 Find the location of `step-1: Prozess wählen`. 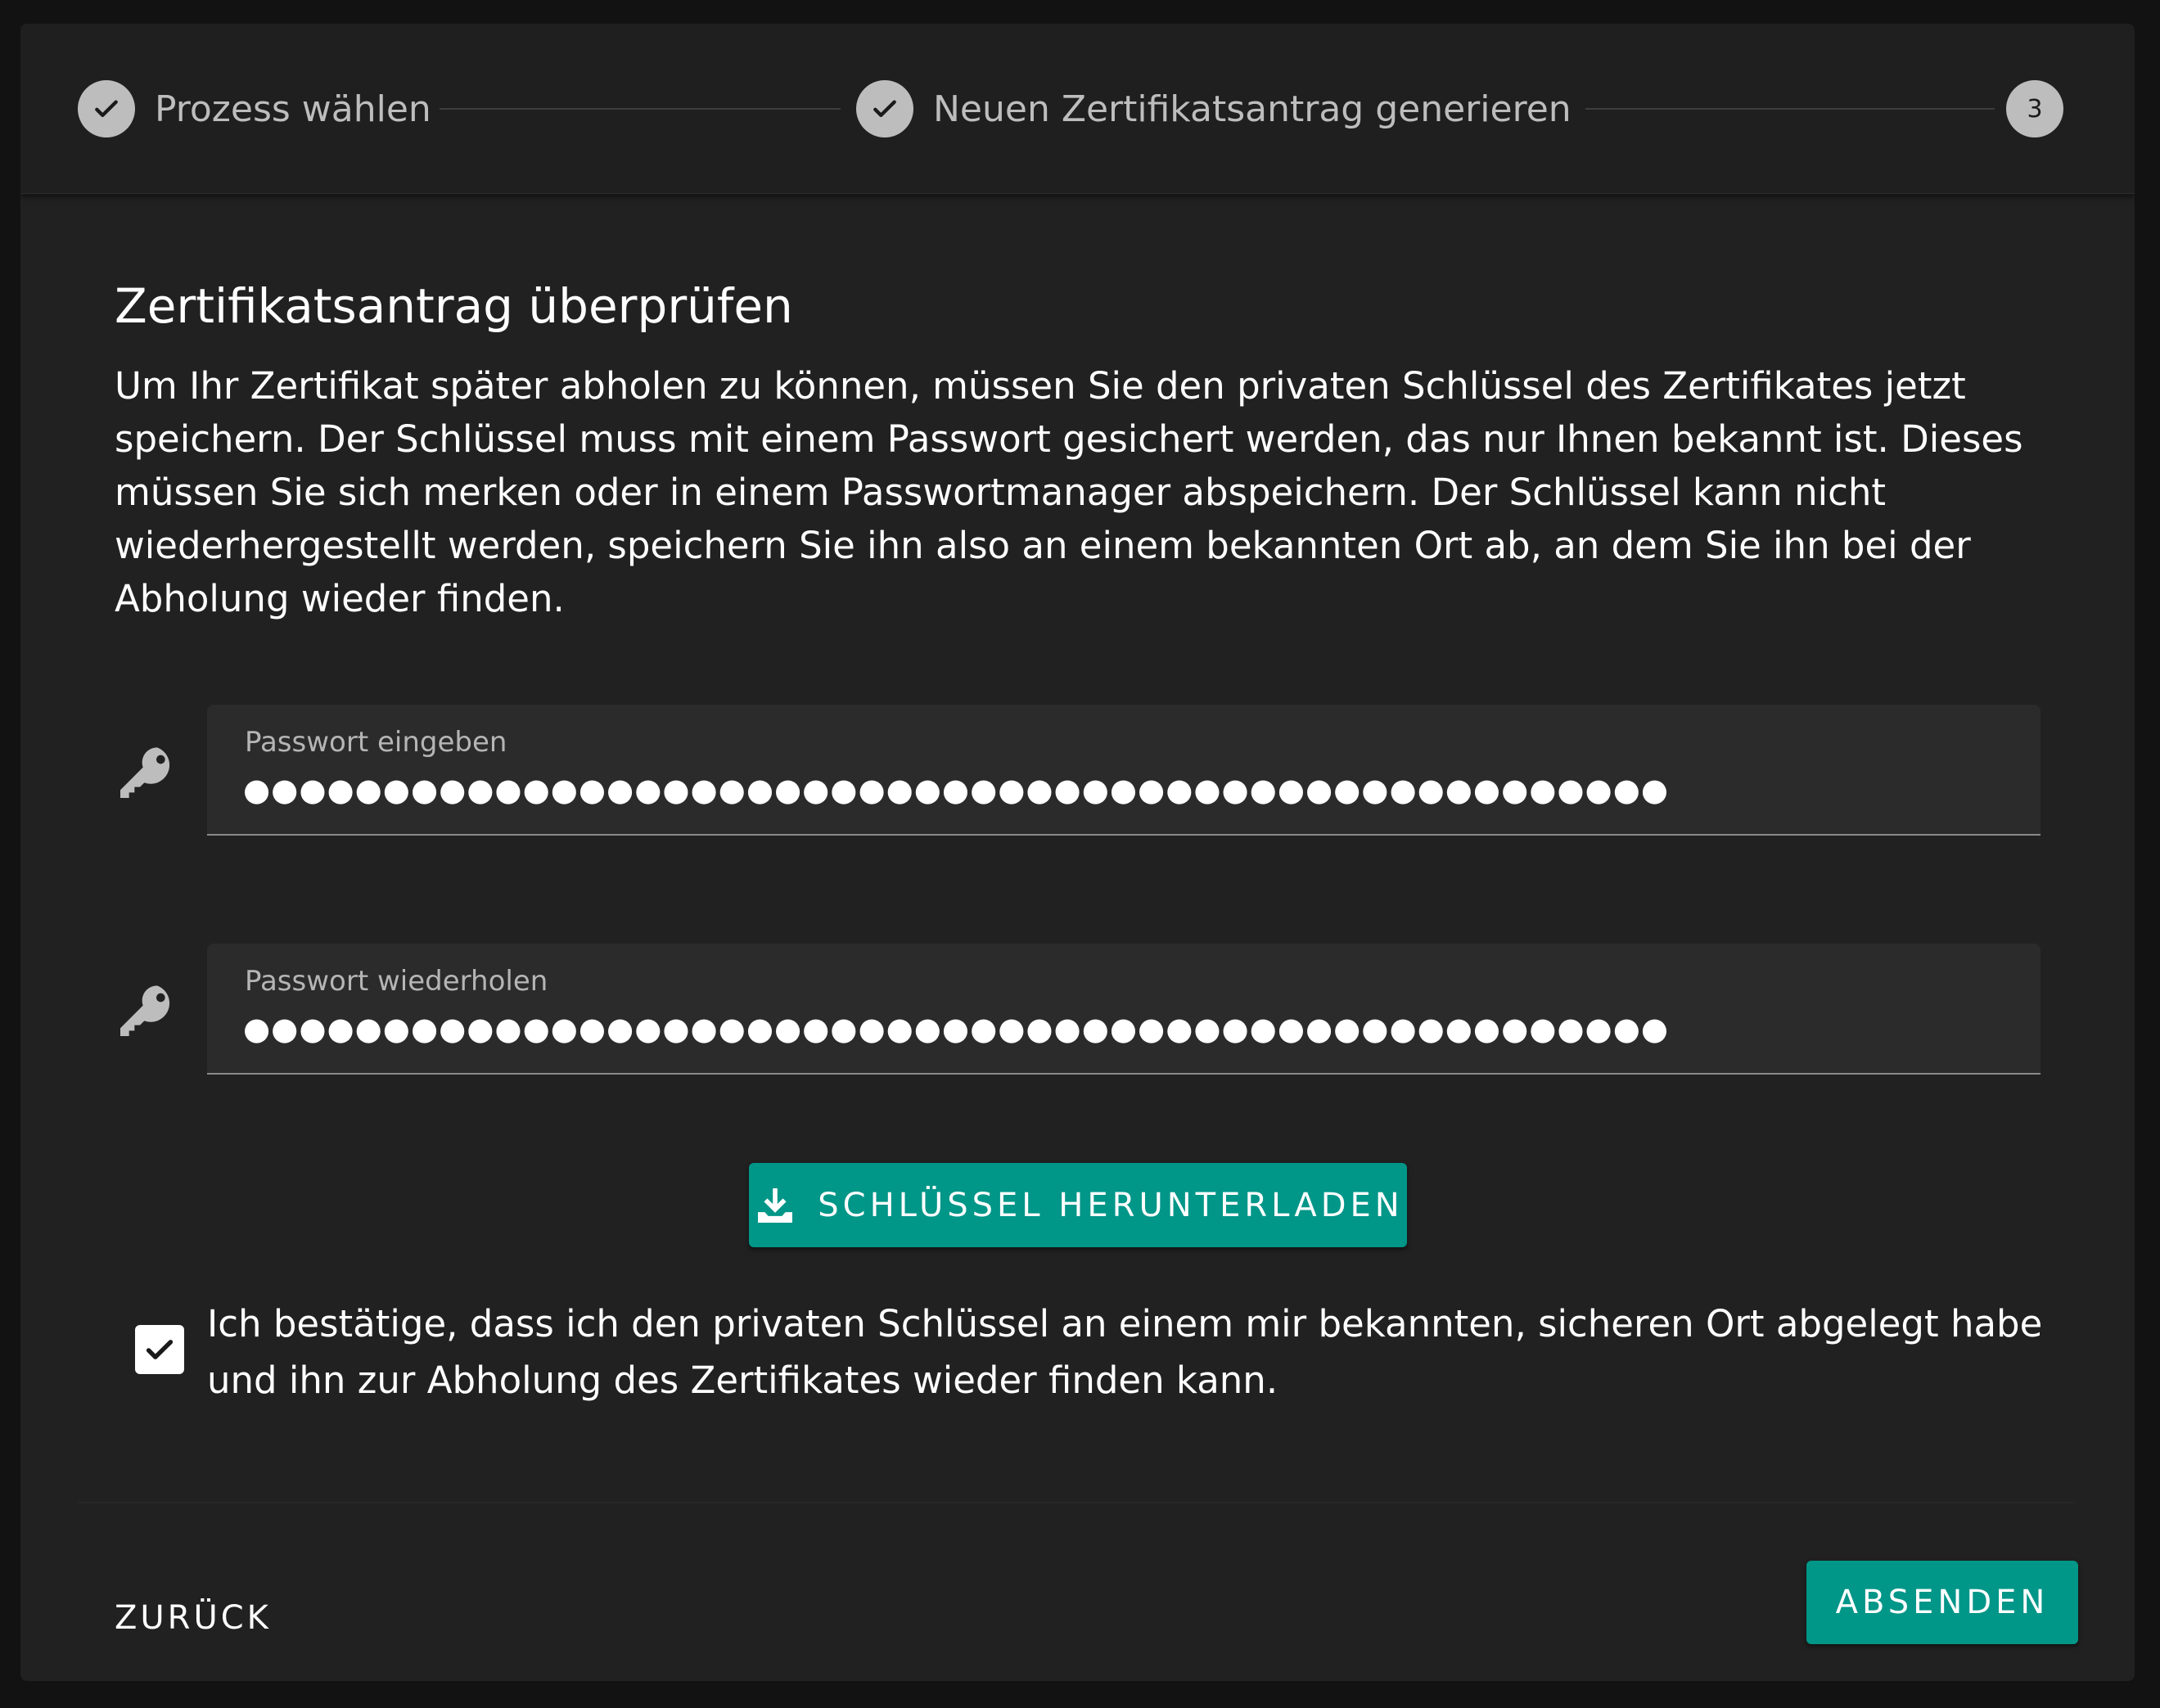

step-1: Prozess wählen is located at coordinates (254, 108).